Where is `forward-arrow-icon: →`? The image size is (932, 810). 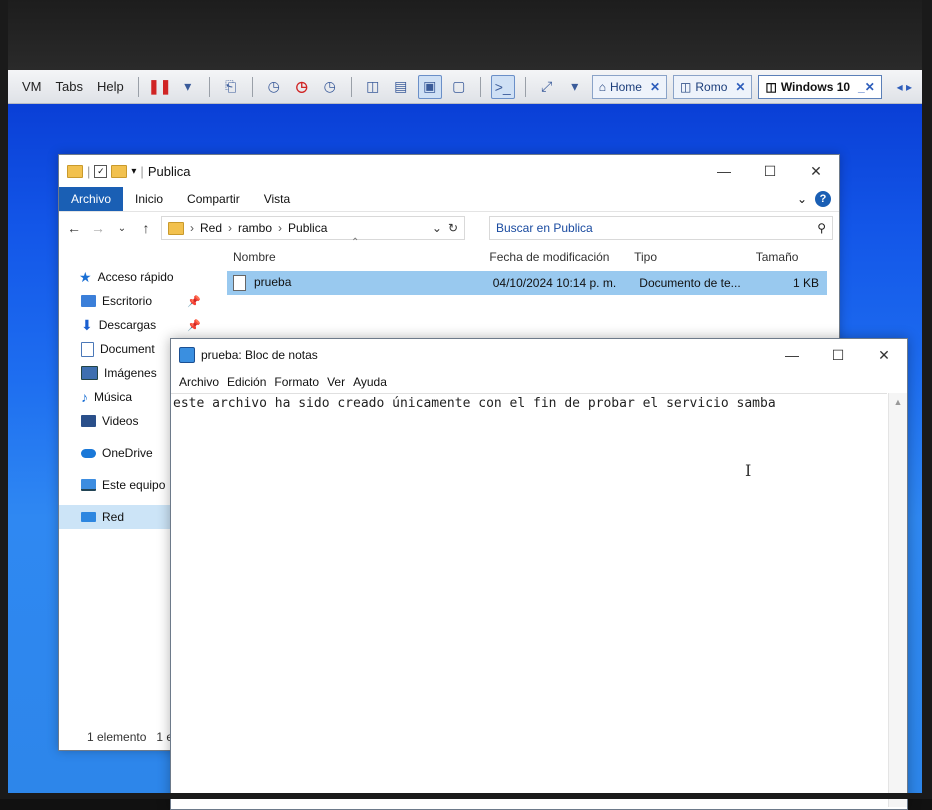 forward-arrow-icon: → is located at coordinates (98, 228).